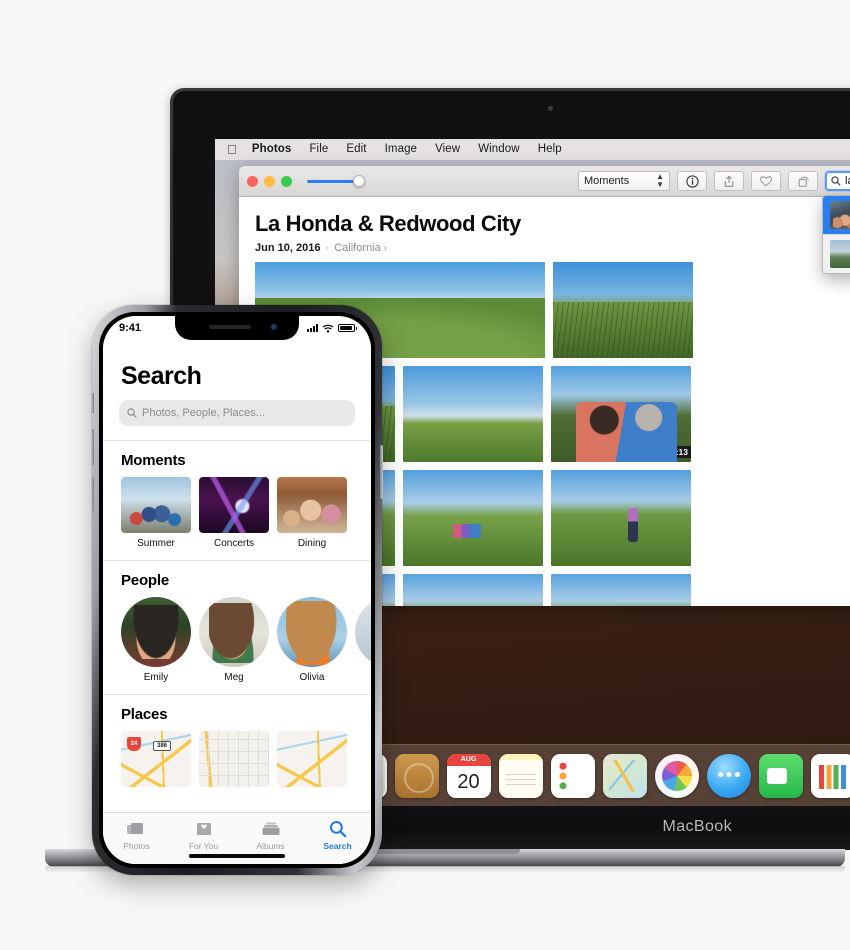 The width and height of the screenshot is (850, 950). I want to click on minimize-button, so click(269, 181).